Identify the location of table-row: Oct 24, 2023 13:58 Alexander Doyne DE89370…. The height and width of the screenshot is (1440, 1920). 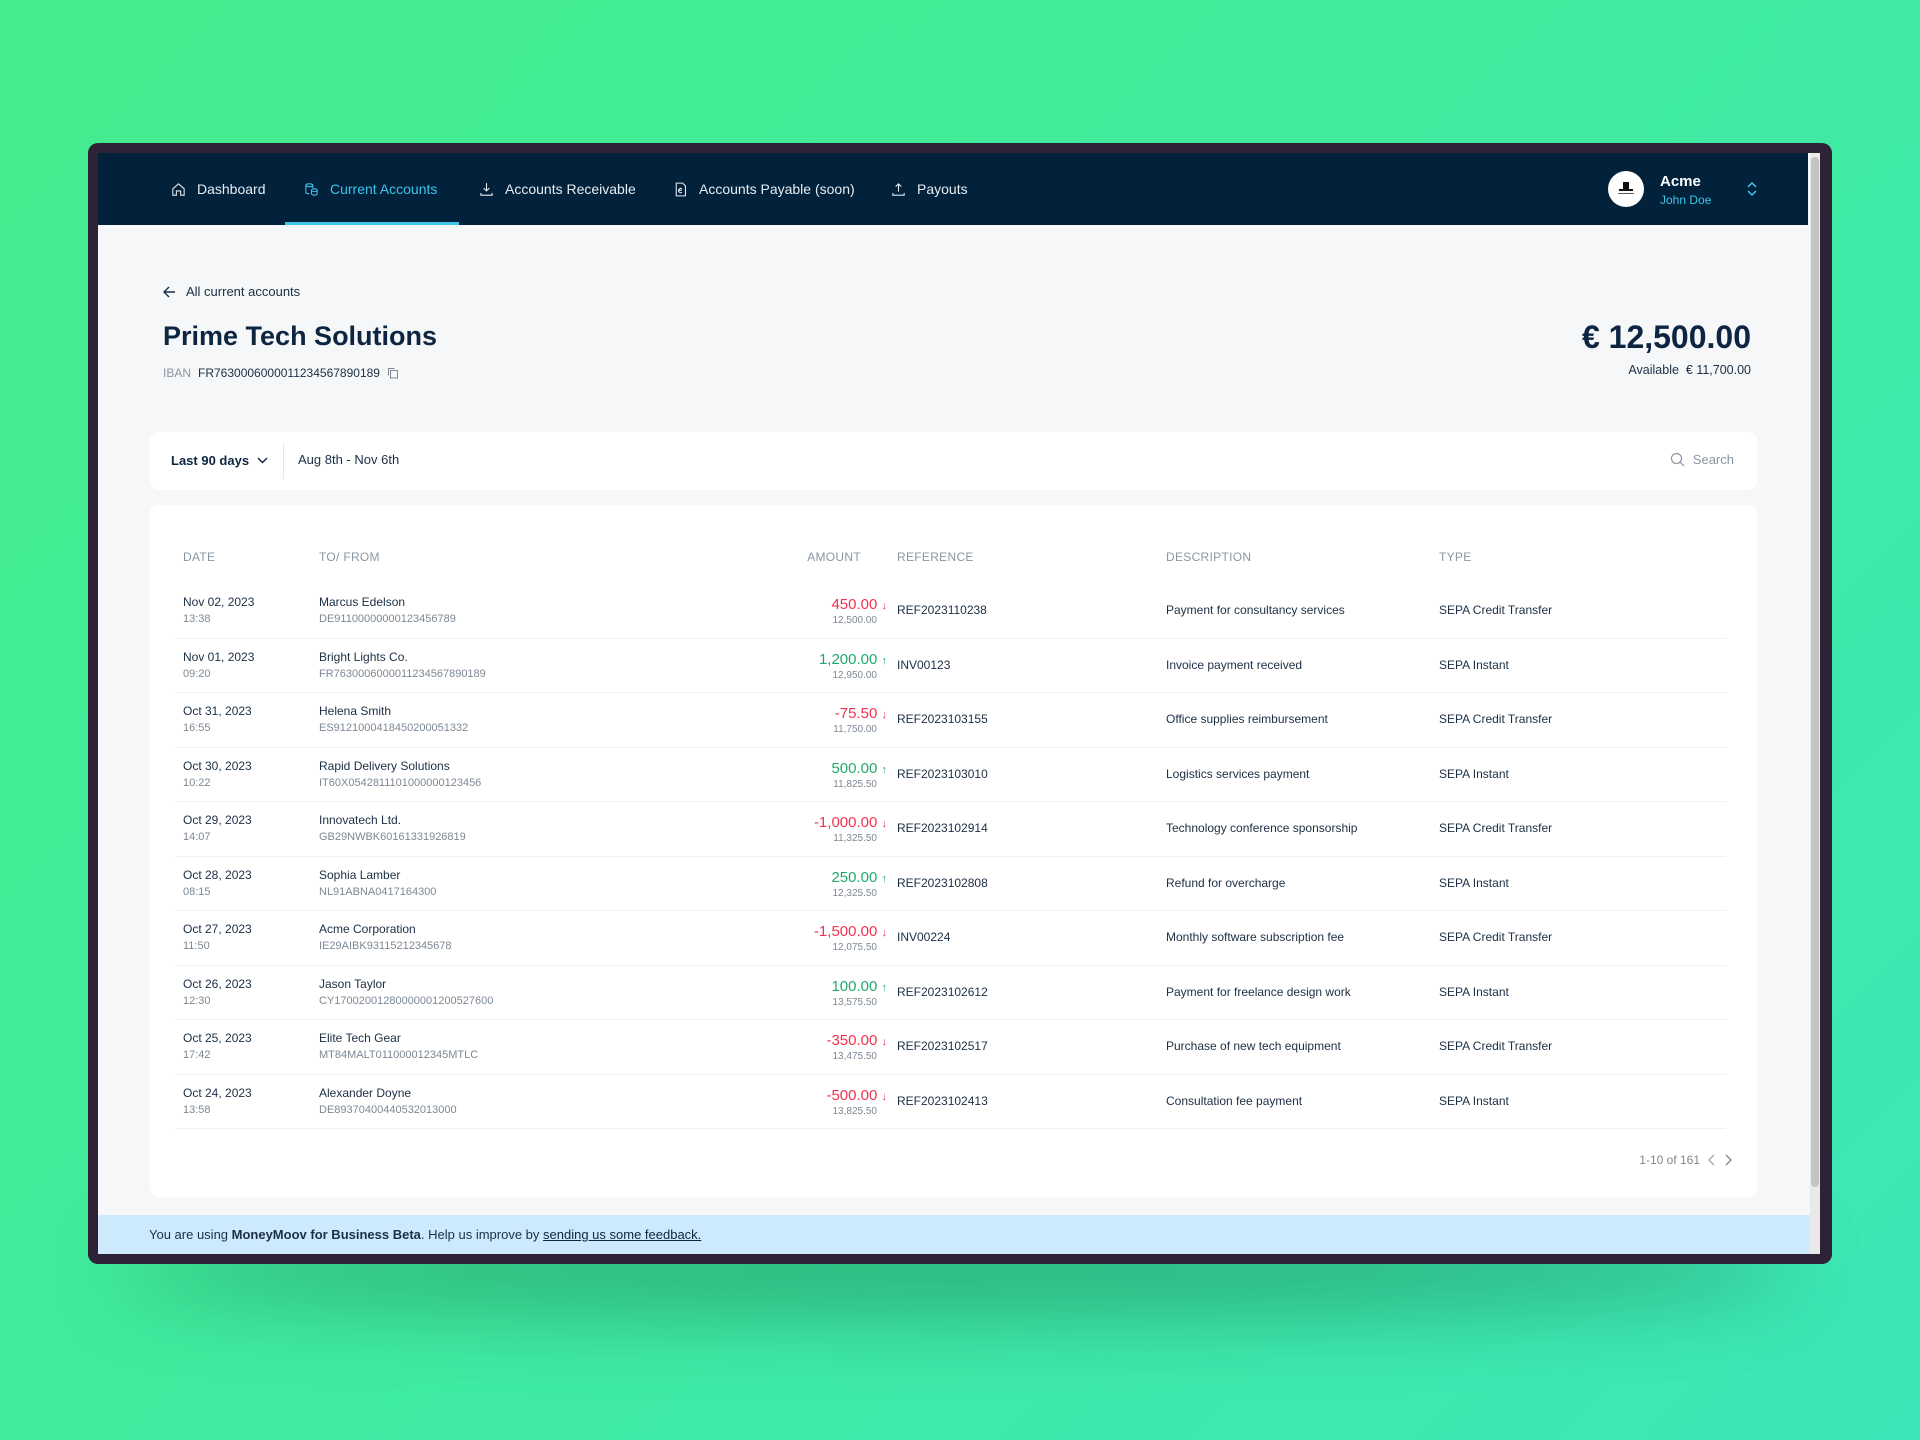
(950, 1102).